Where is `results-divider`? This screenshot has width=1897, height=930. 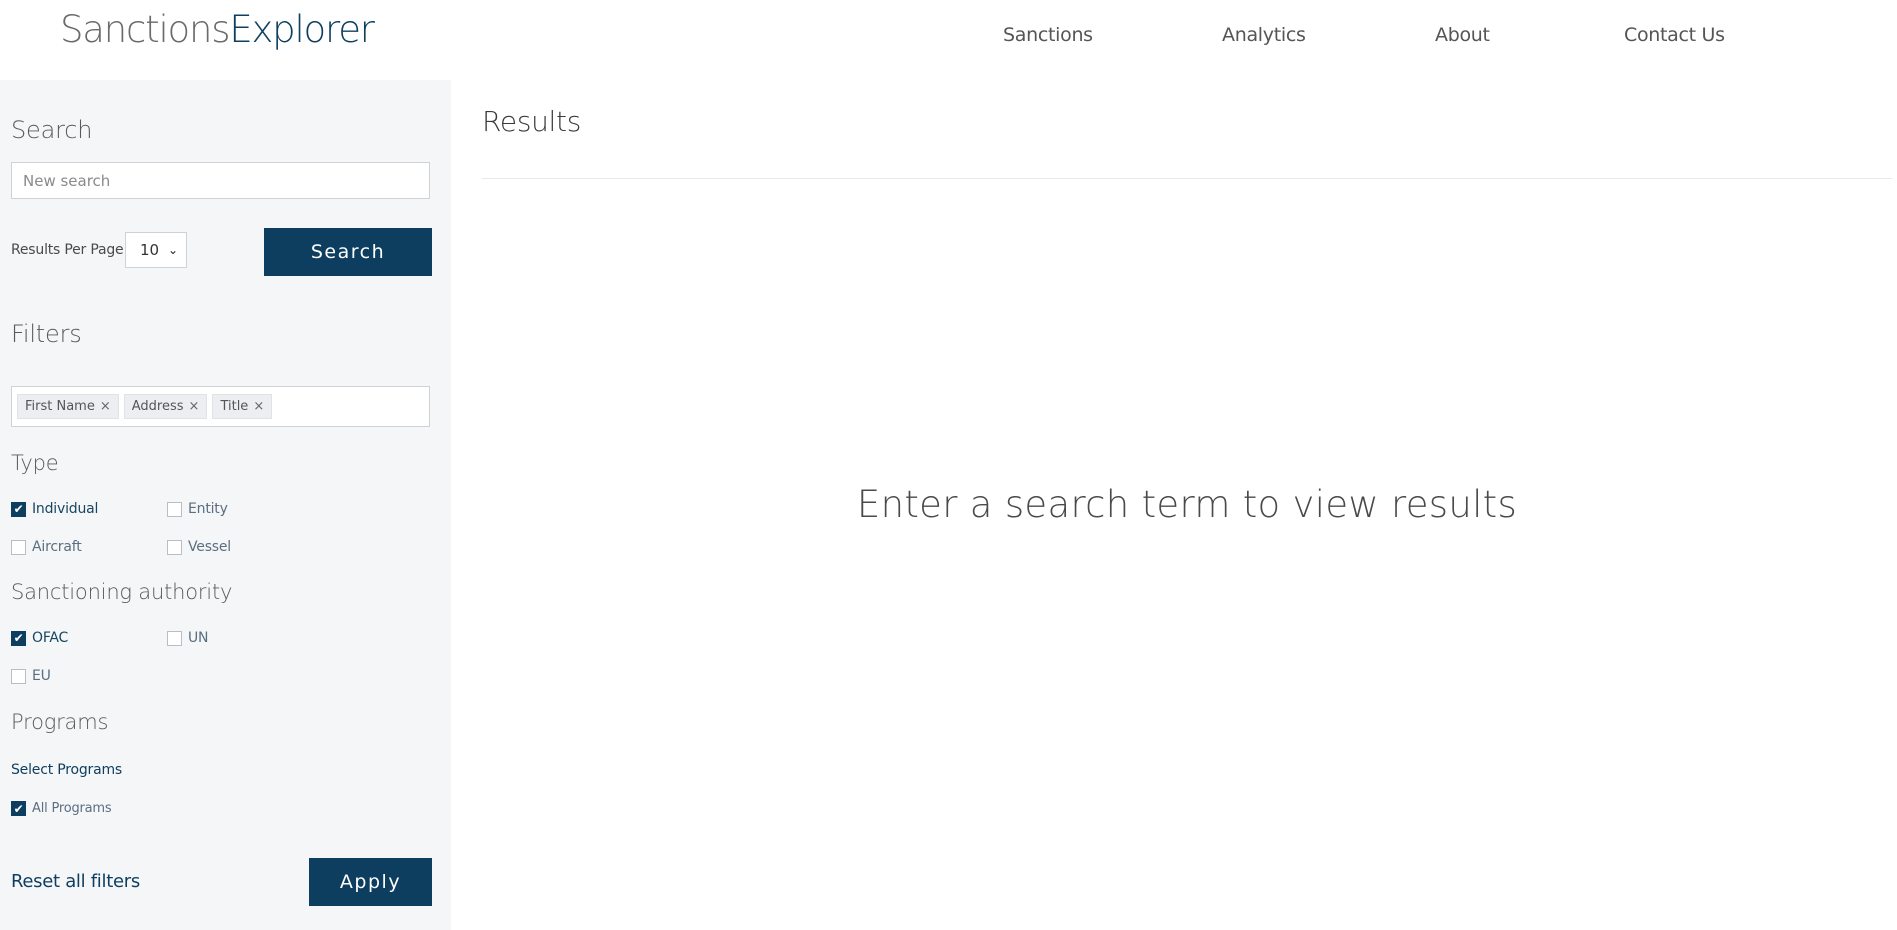
results-divider is located at coordinates (1187, 178).